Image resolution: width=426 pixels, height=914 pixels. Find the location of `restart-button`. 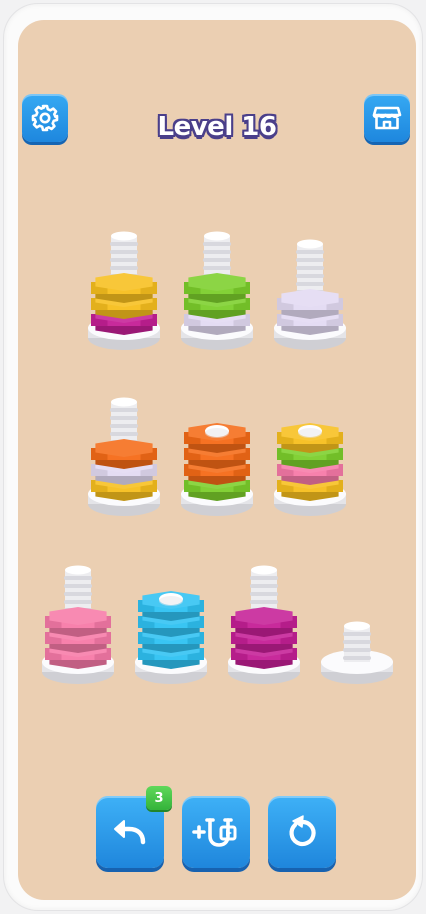

restart-button is located at coordinates (302, 832).